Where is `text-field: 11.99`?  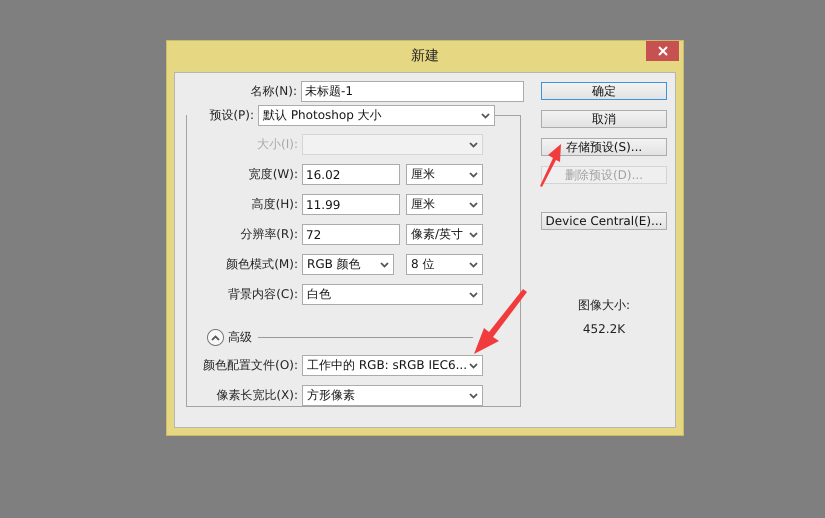
text-field: 11.99 is located at coordinates (351, 204).